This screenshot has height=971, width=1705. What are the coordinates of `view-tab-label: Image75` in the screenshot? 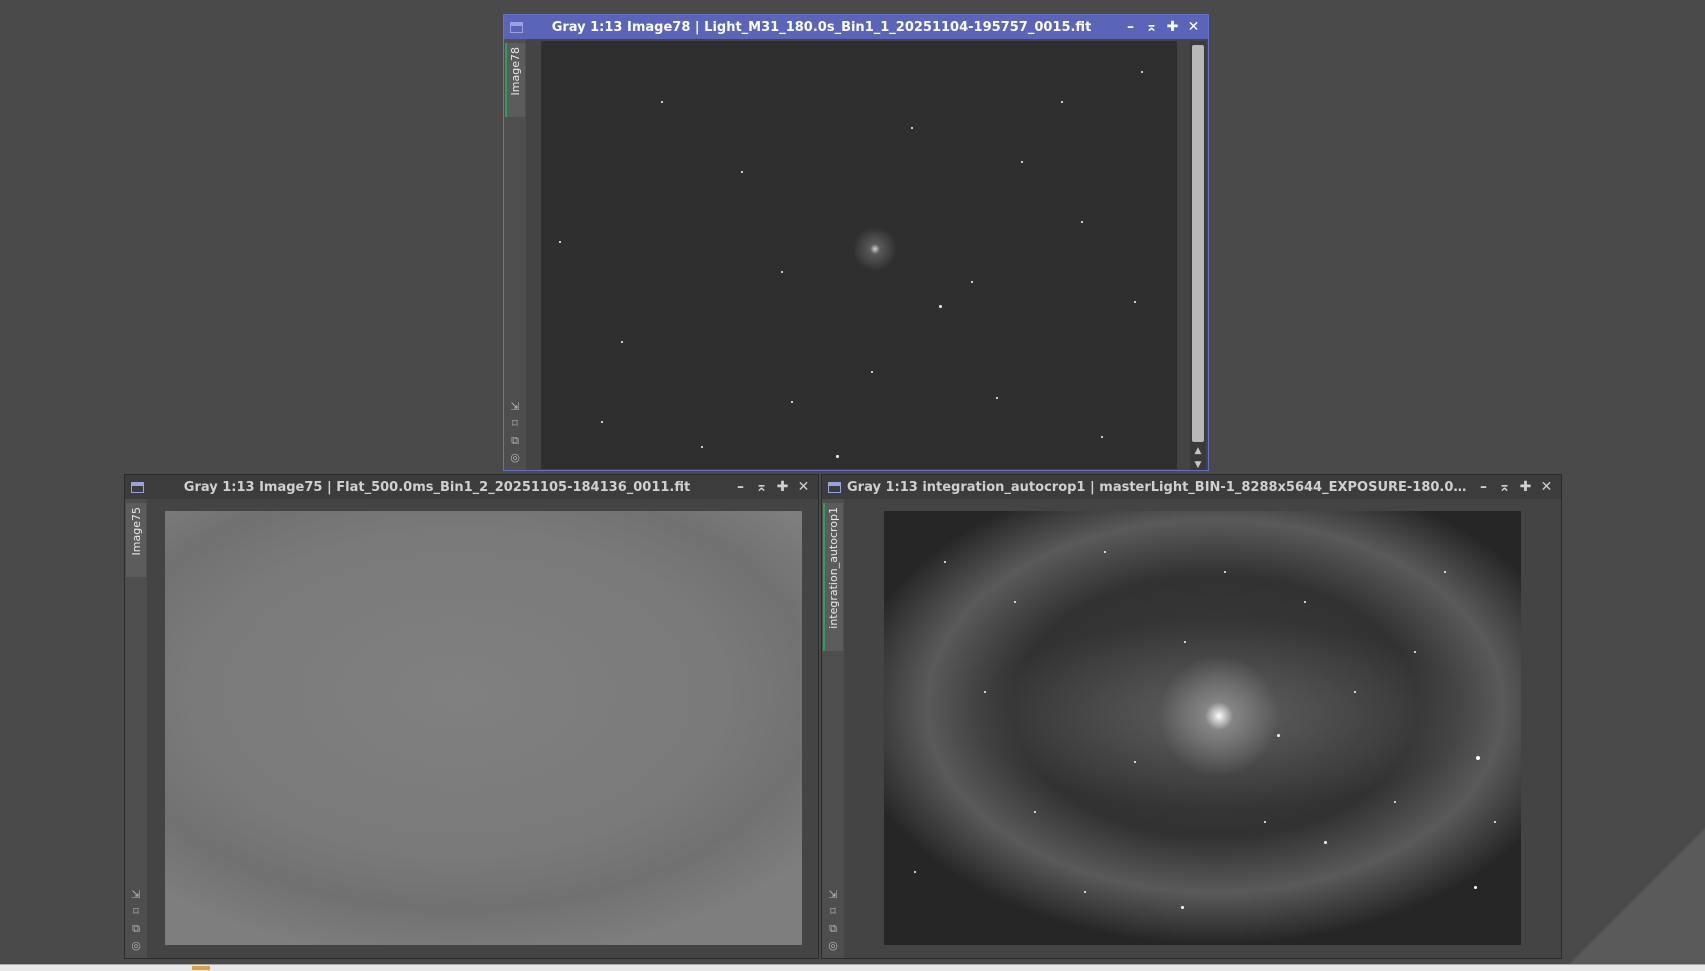 It's located at (136, 531).